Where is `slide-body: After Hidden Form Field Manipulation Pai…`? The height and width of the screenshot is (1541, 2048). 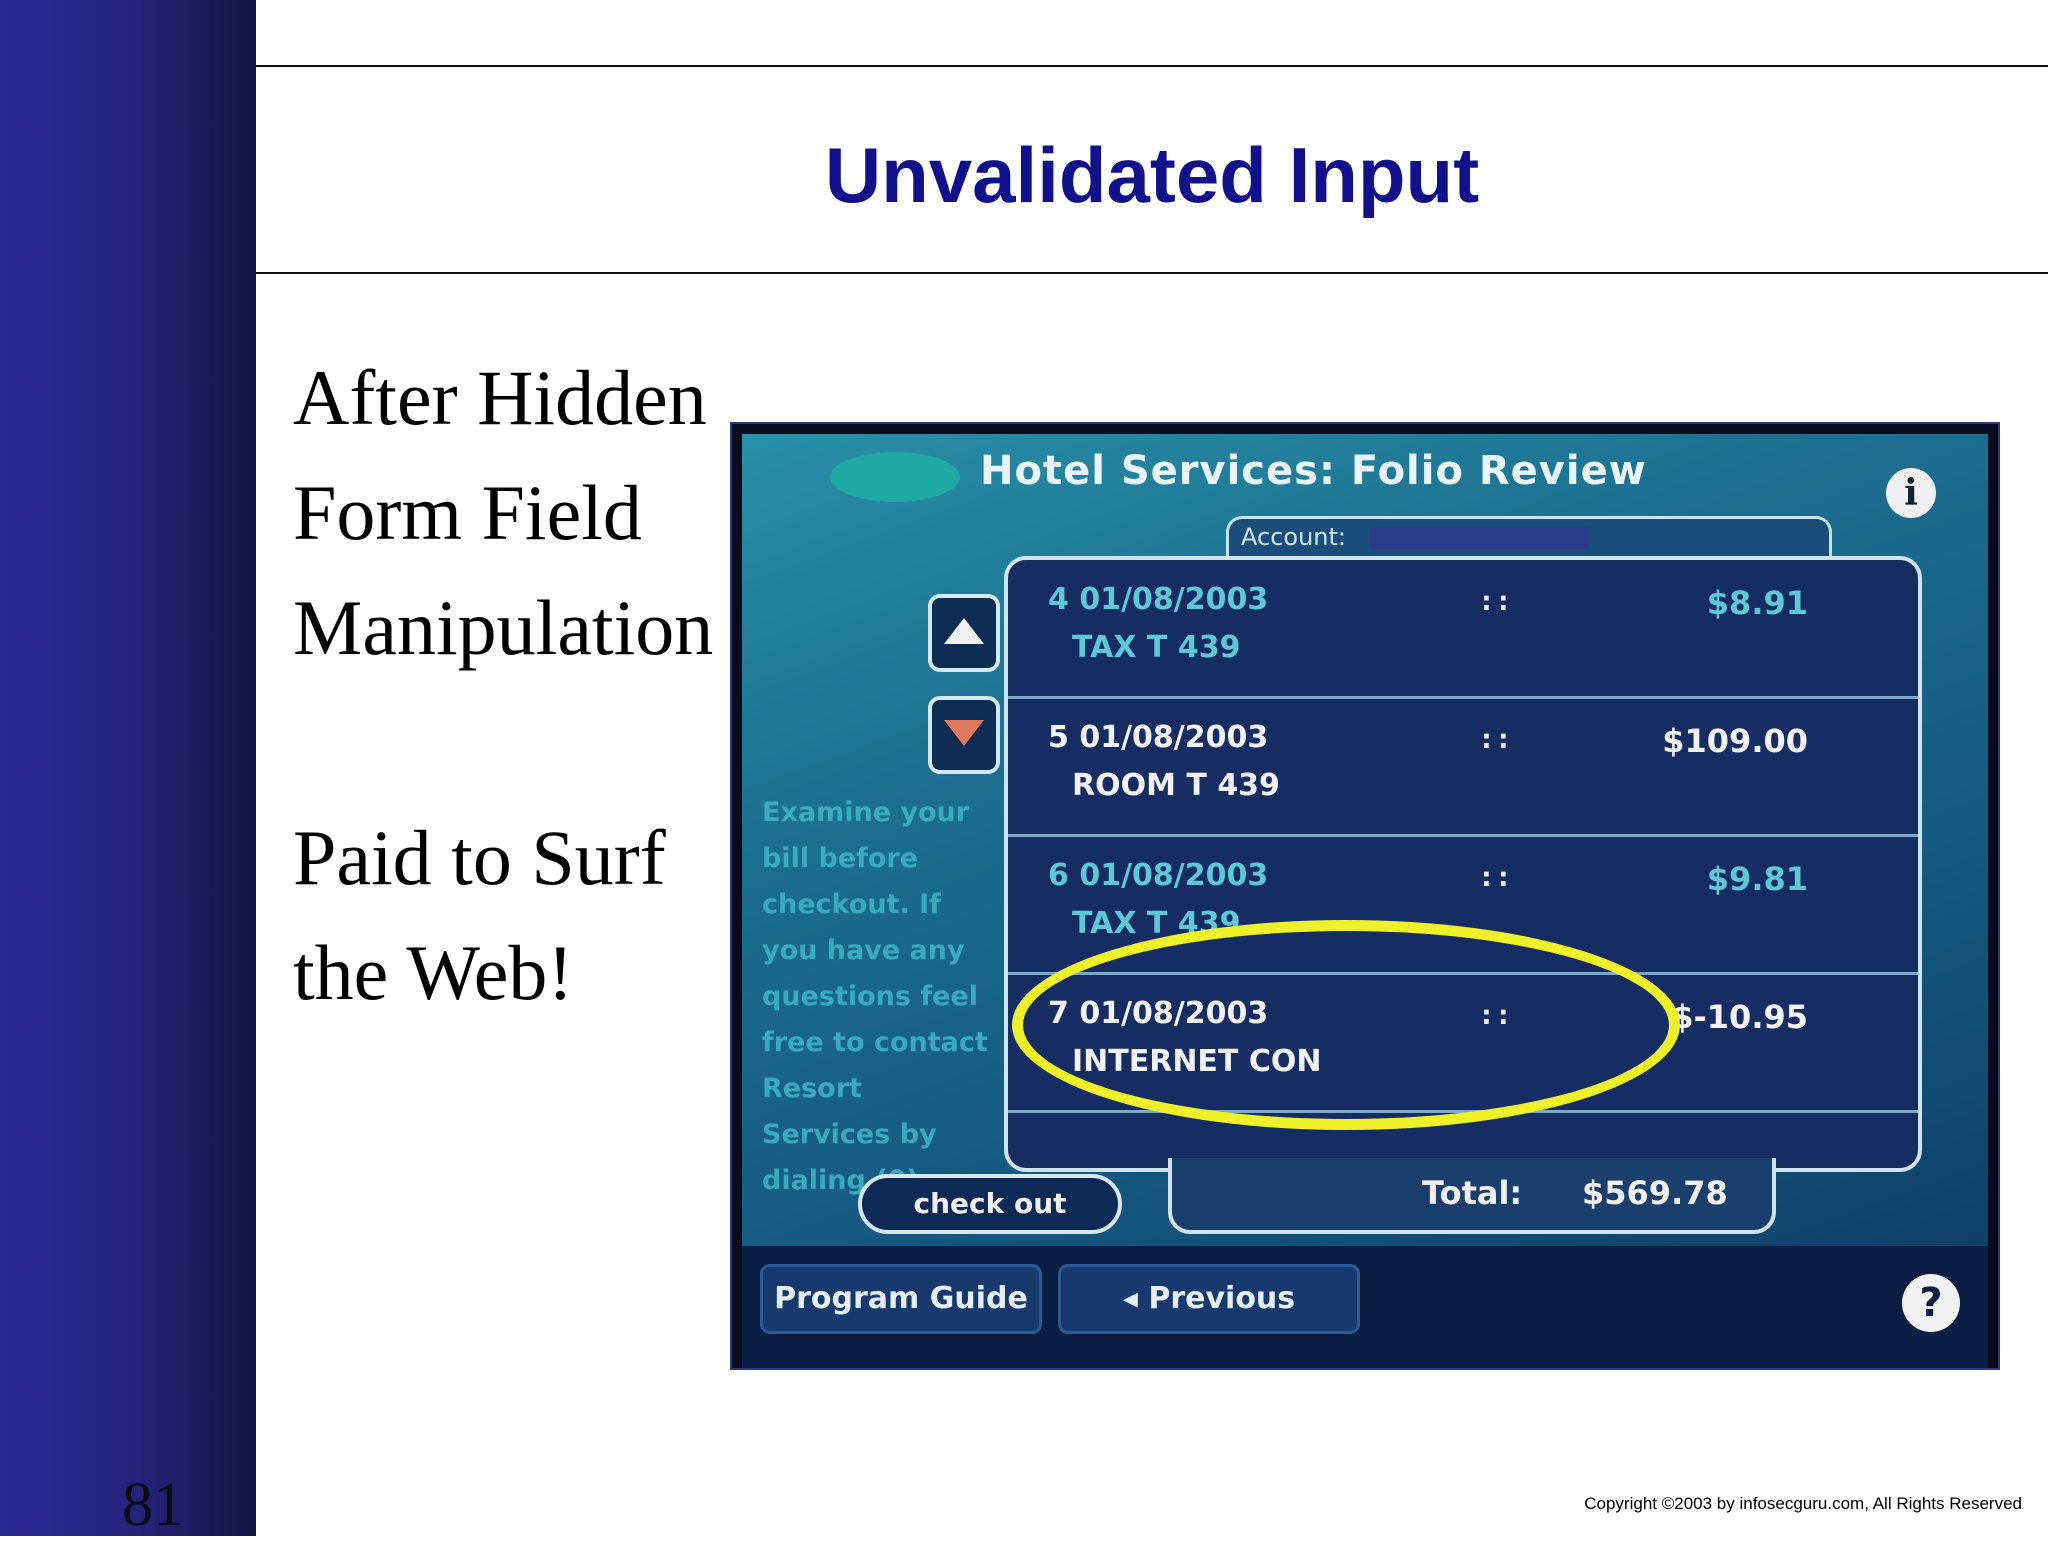
slide-body: After Hidden Form Field Manipulation Pai… is located at coordinates (523, 685).